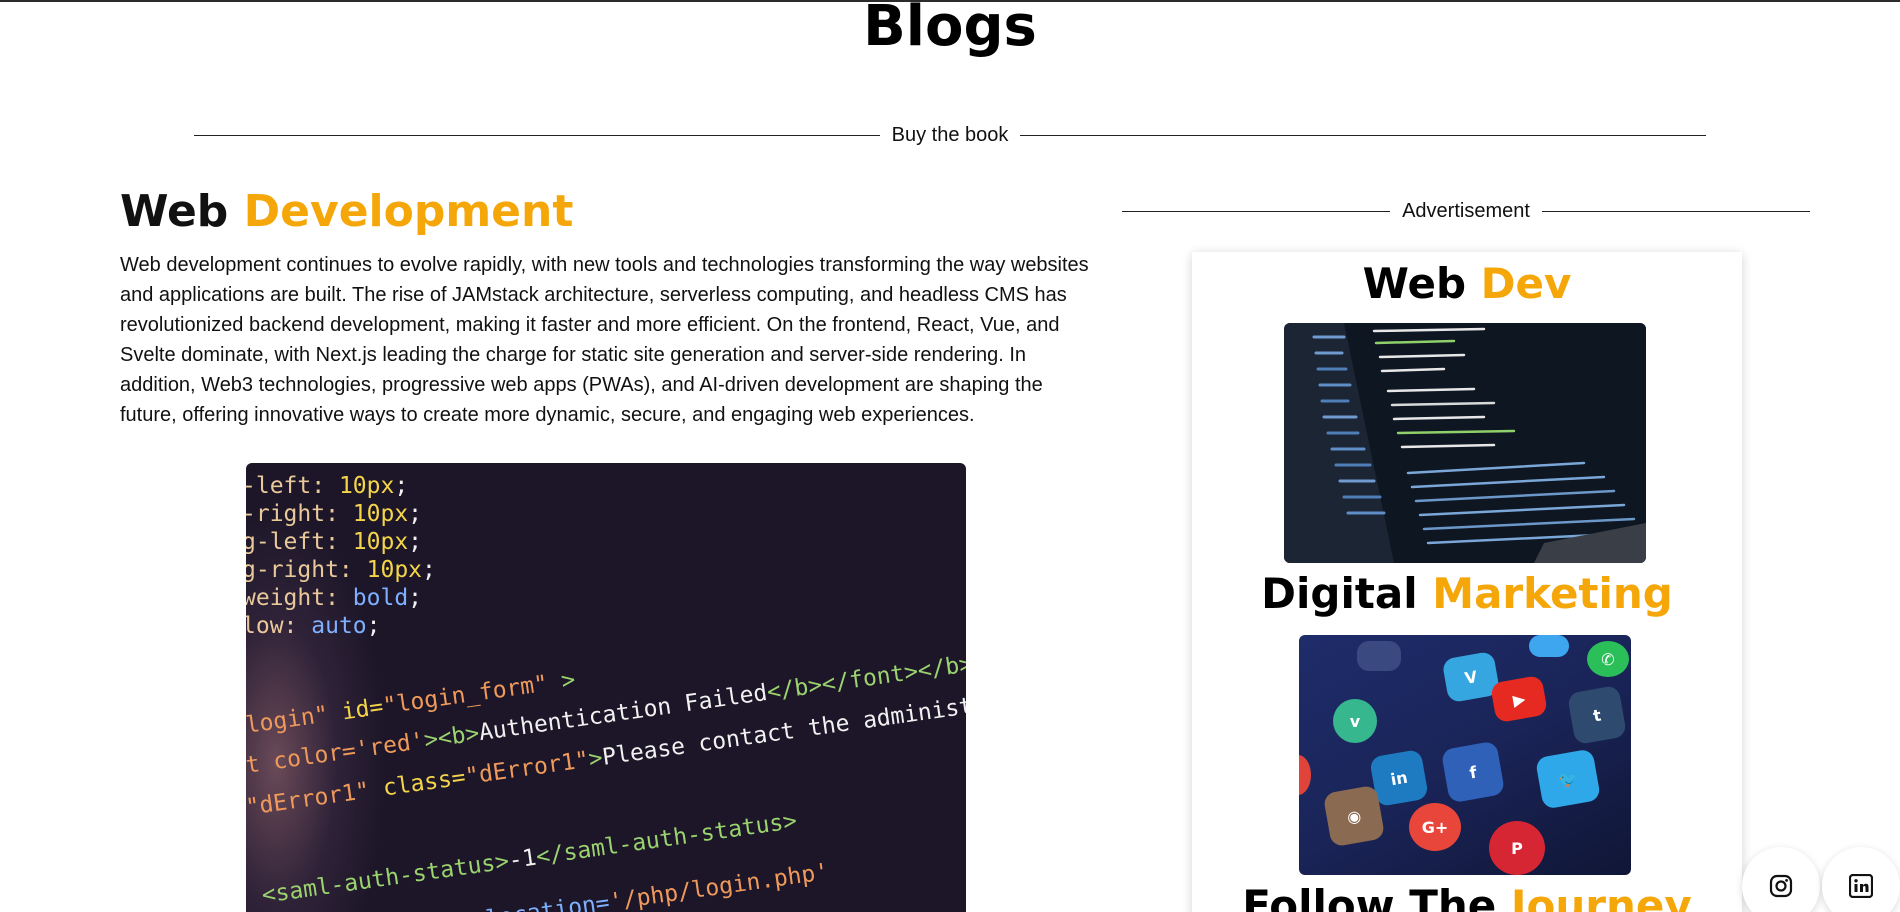  I want to click on pinterest-icon: P, so click(1517, 848).